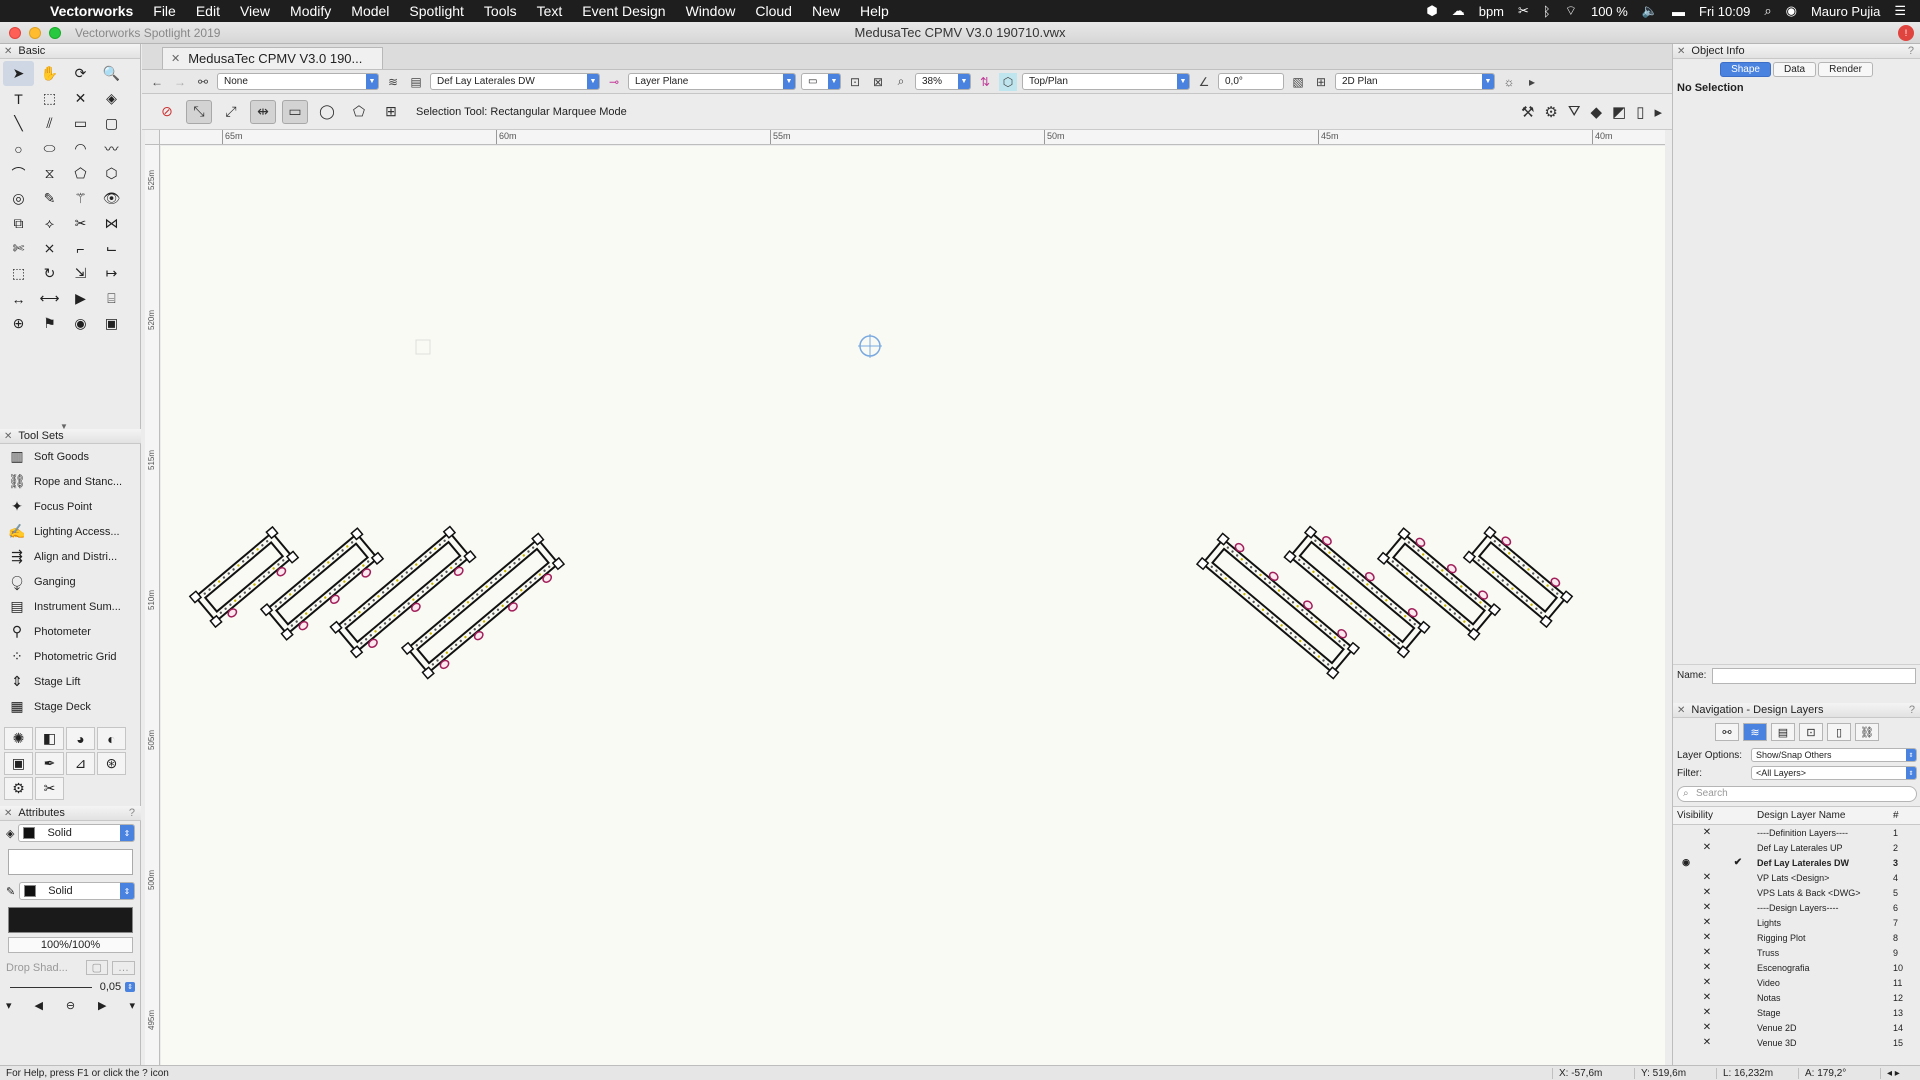  Describe the element at coordinates (152, 137) in the screenshot. I see `ruler-origin` at that location.